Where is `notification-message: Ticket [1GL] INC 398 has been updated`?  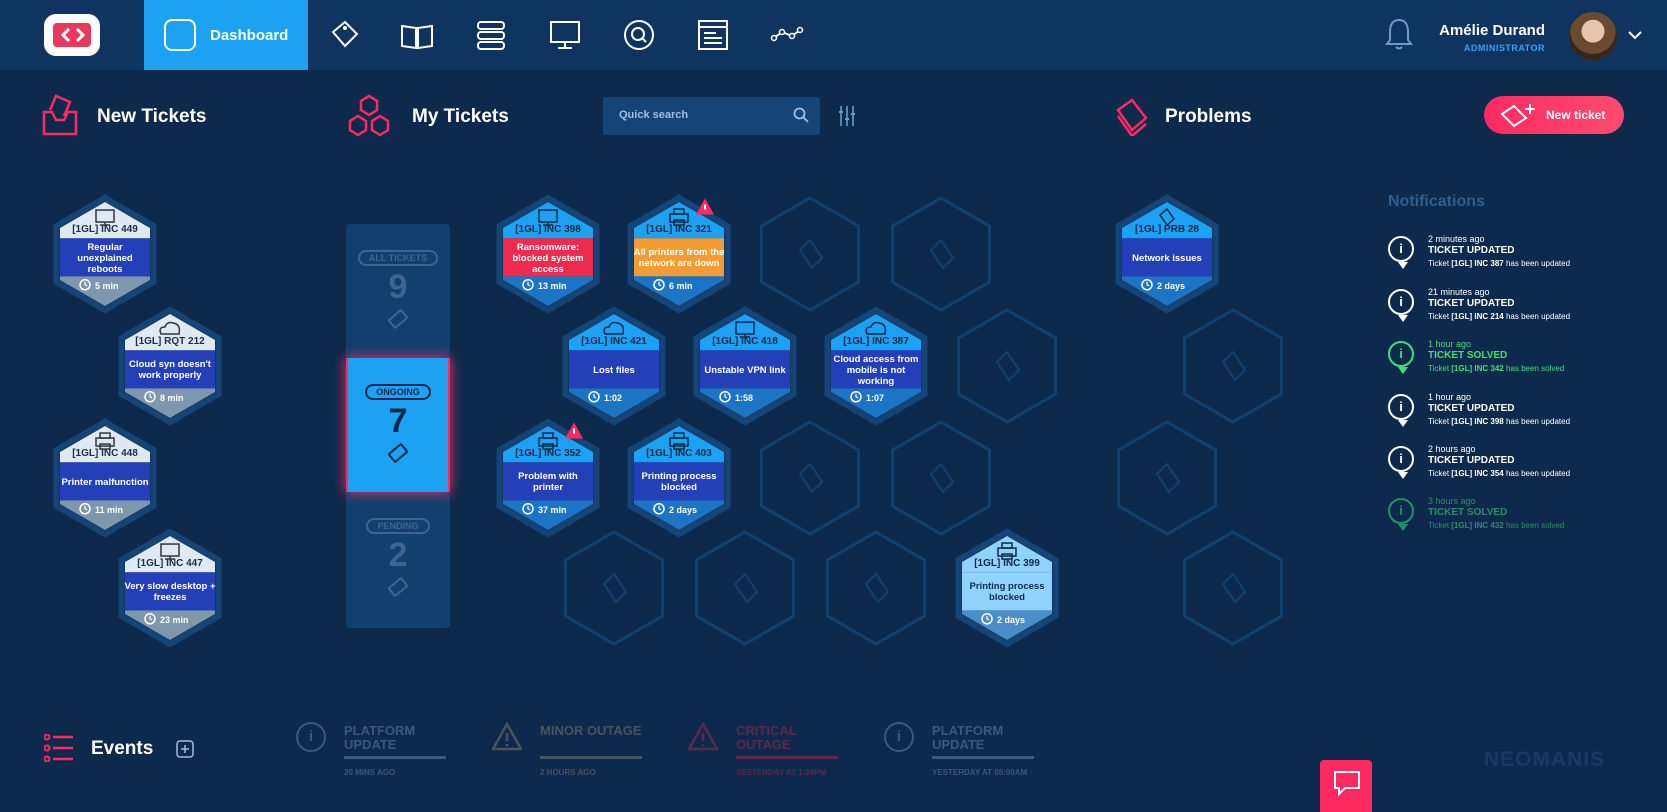
notification-message: Ticket [1GL] INC 398 has been updated is located at coordinates (1499, 421).